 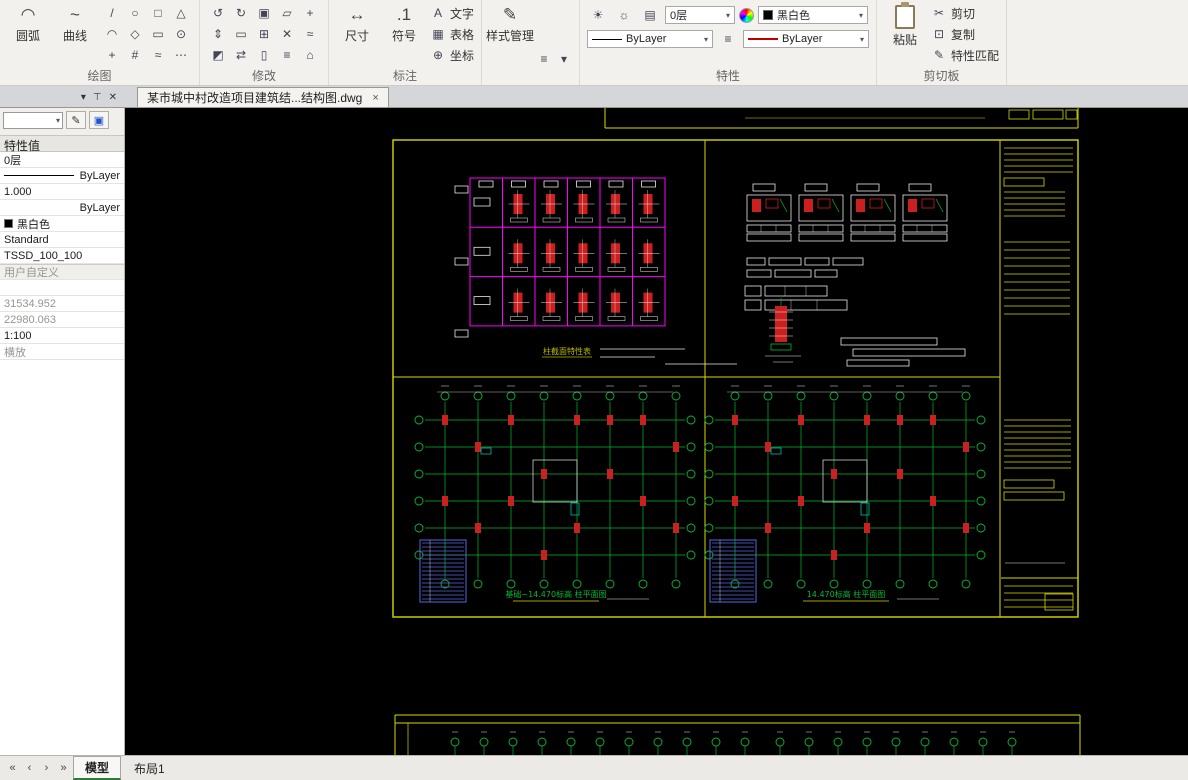 What do you see at coordinates (241, 55) in the screenshot?
I see `tool-icon: ⇄` at bounding box center [241, 55].